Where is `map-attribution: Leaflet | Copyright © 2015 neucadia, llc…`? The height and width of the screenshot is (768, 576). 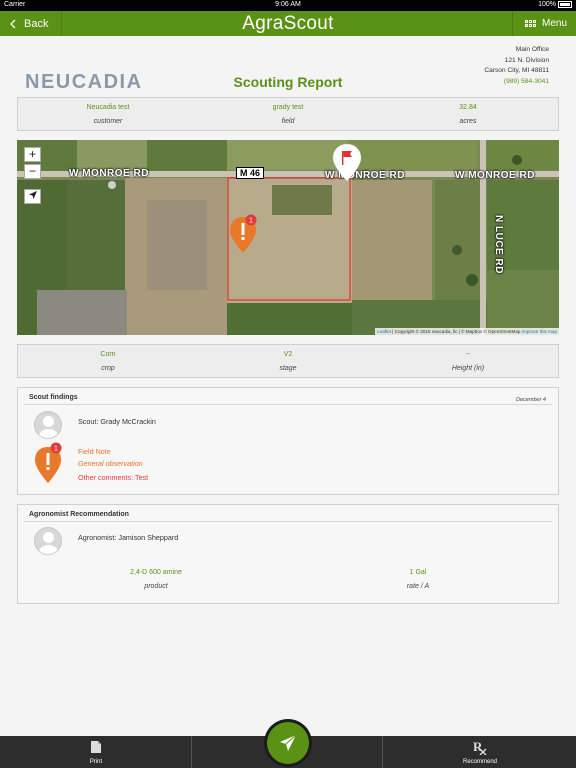
map-attribution: Leaflet | Copyright © 2015 neucadia, llc… is located at coordinates (467, 331).